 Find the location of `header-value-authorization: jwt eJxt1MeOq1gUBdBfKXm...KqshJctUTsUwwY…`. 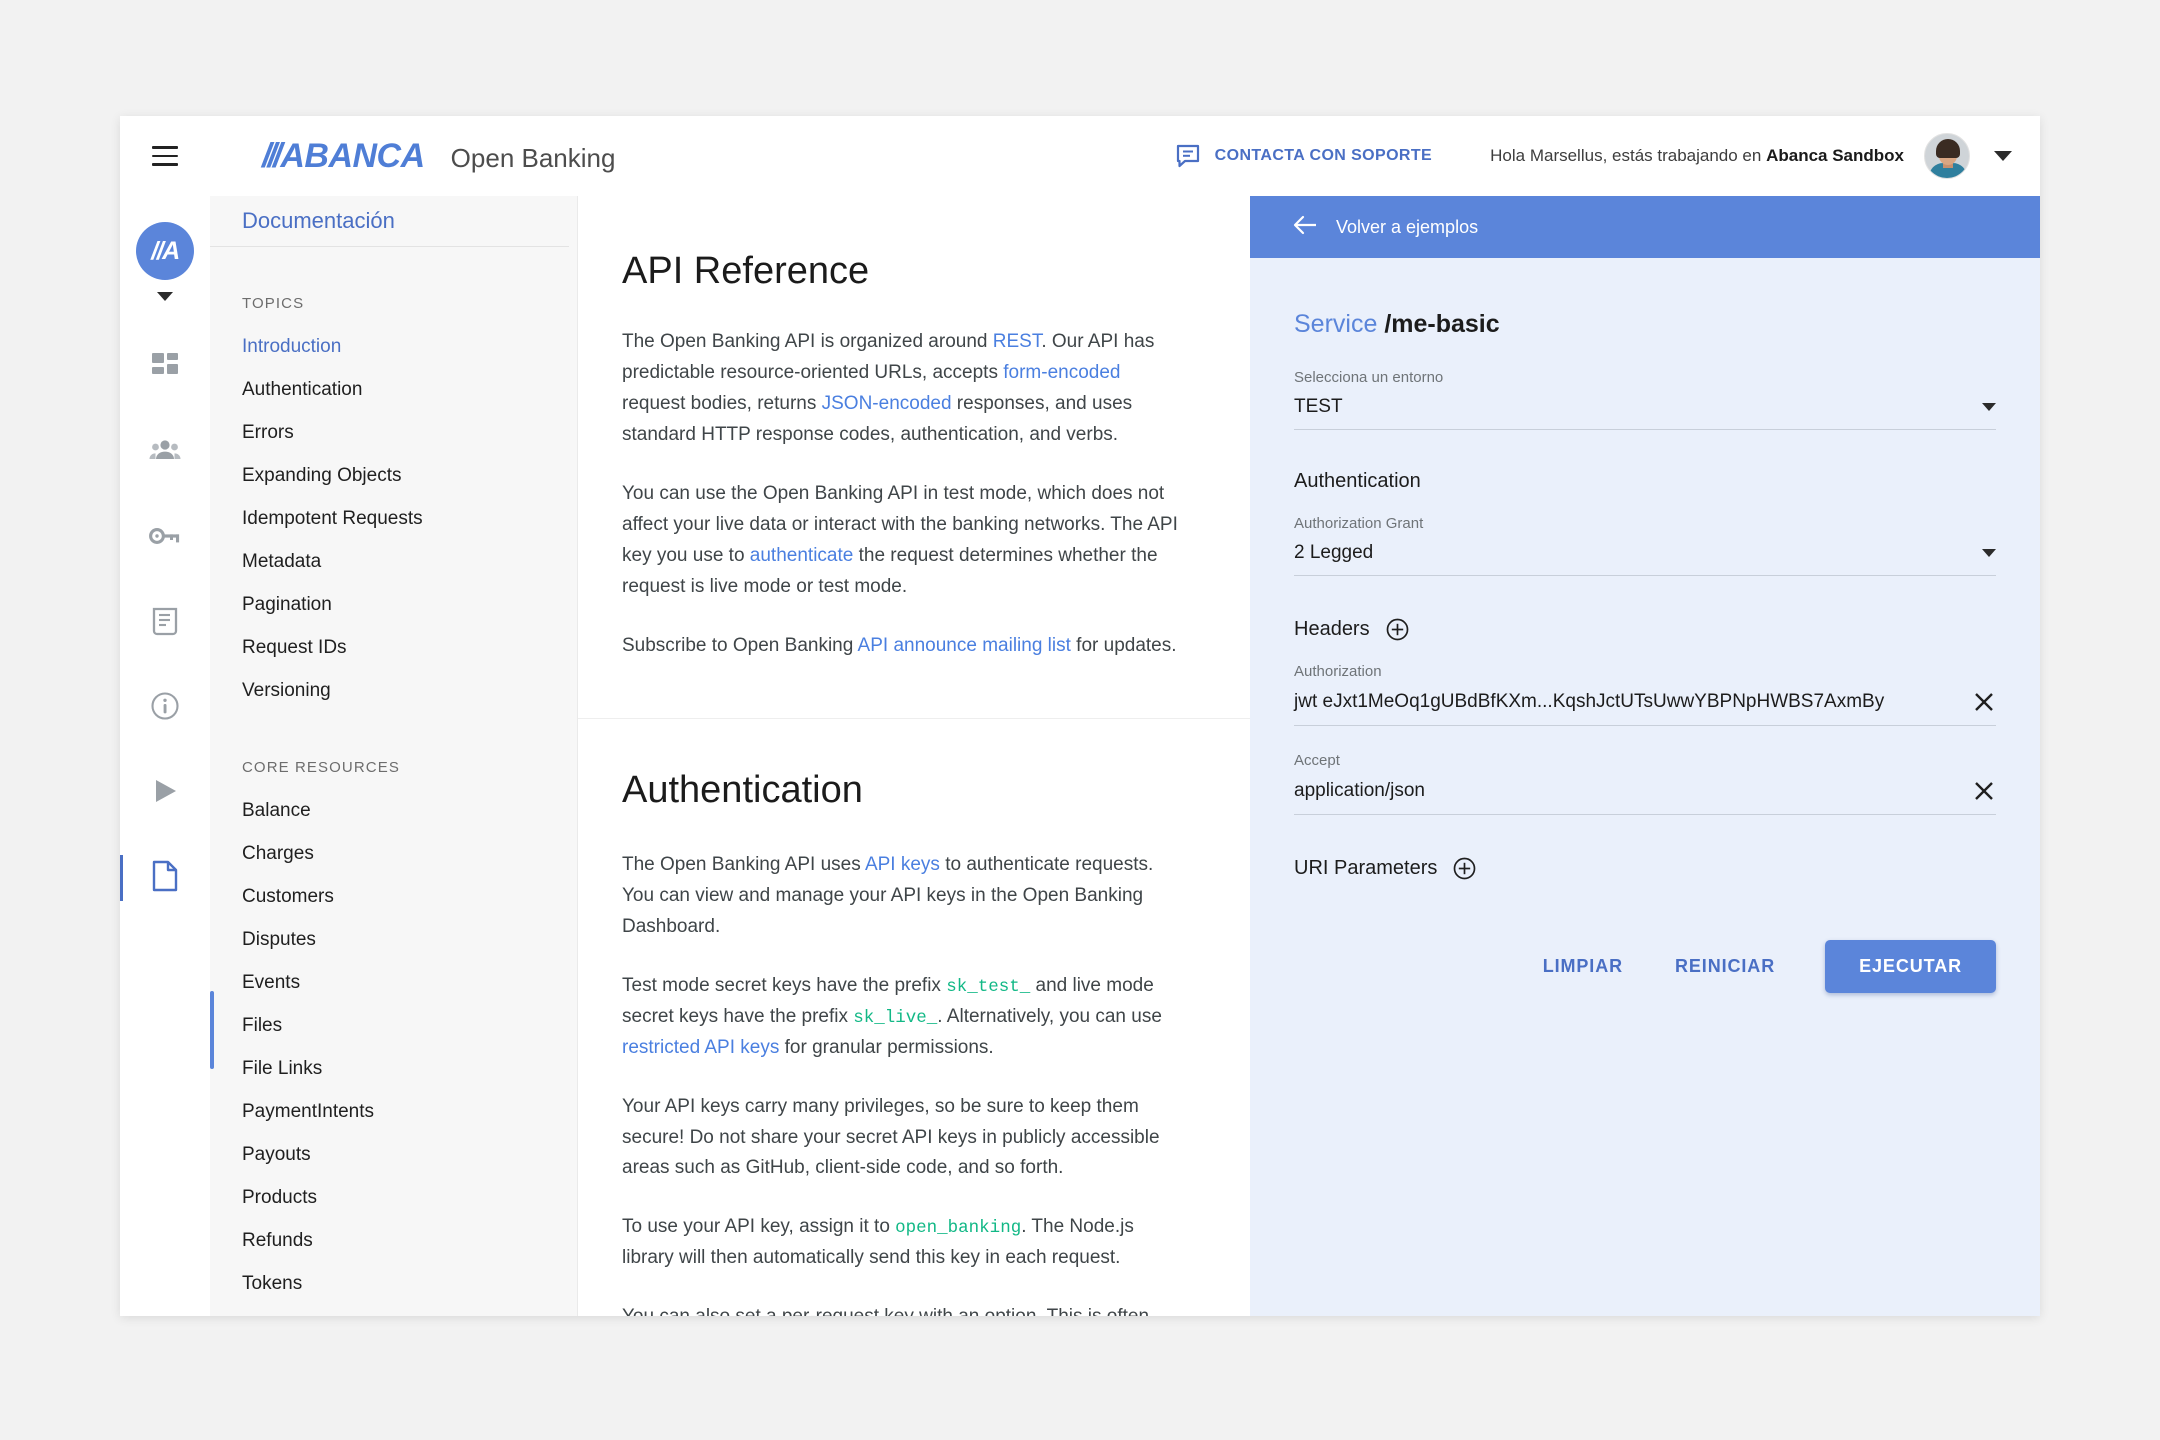

header-value-authorization: jwt eJxt1MeOq1gUBdBfKXm...KqshJctUTsUwwY… is located at coordinates (1589, 701).